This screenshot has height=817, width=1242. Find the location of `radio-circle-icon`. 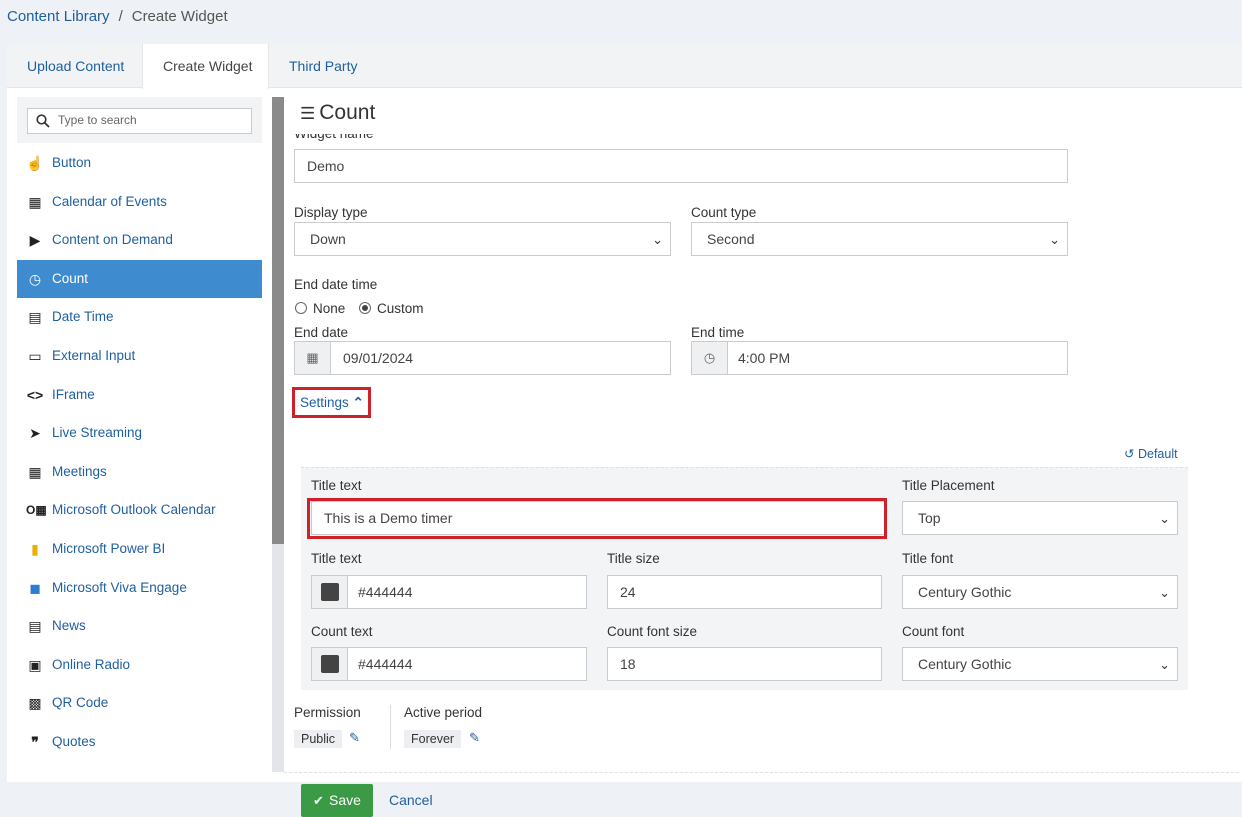

radio-circle-icon is located at coordinates (301, 308).